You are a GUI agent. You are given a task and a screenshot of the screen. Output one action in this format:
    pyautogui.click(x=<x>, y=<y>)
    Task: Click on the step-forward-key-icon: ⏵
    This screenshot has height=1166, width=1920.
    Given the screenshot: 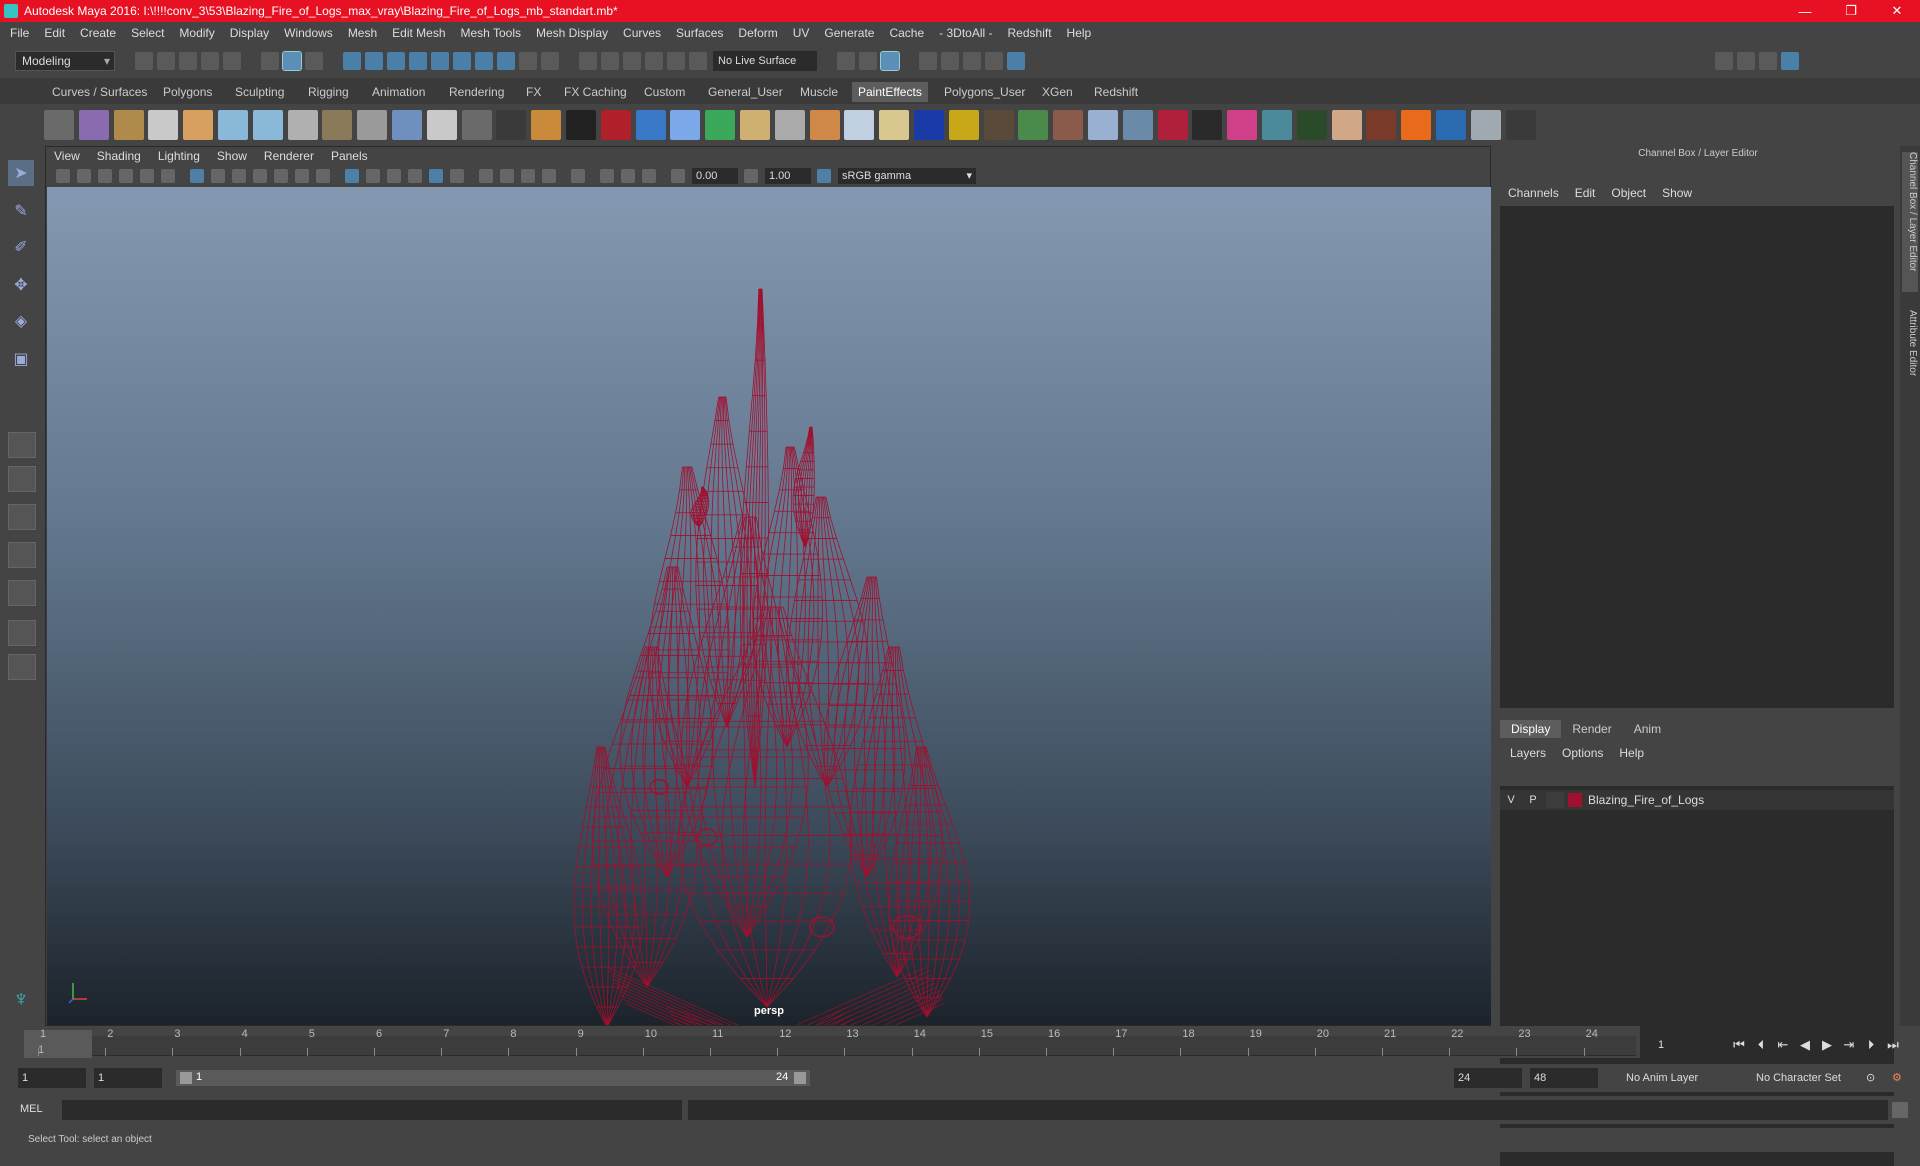 What is the action you would take?
    pyautogui.click(x=1871, y=1045)
    